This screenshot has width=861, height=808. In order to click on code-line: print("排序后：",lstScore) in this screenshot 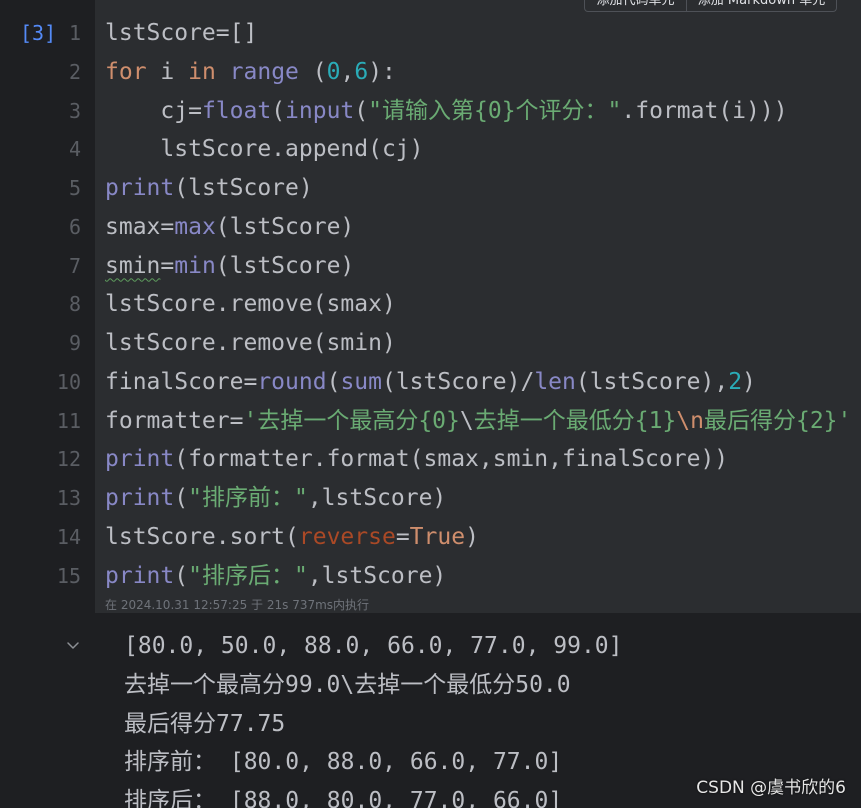, I will do `click(483, 576)`.